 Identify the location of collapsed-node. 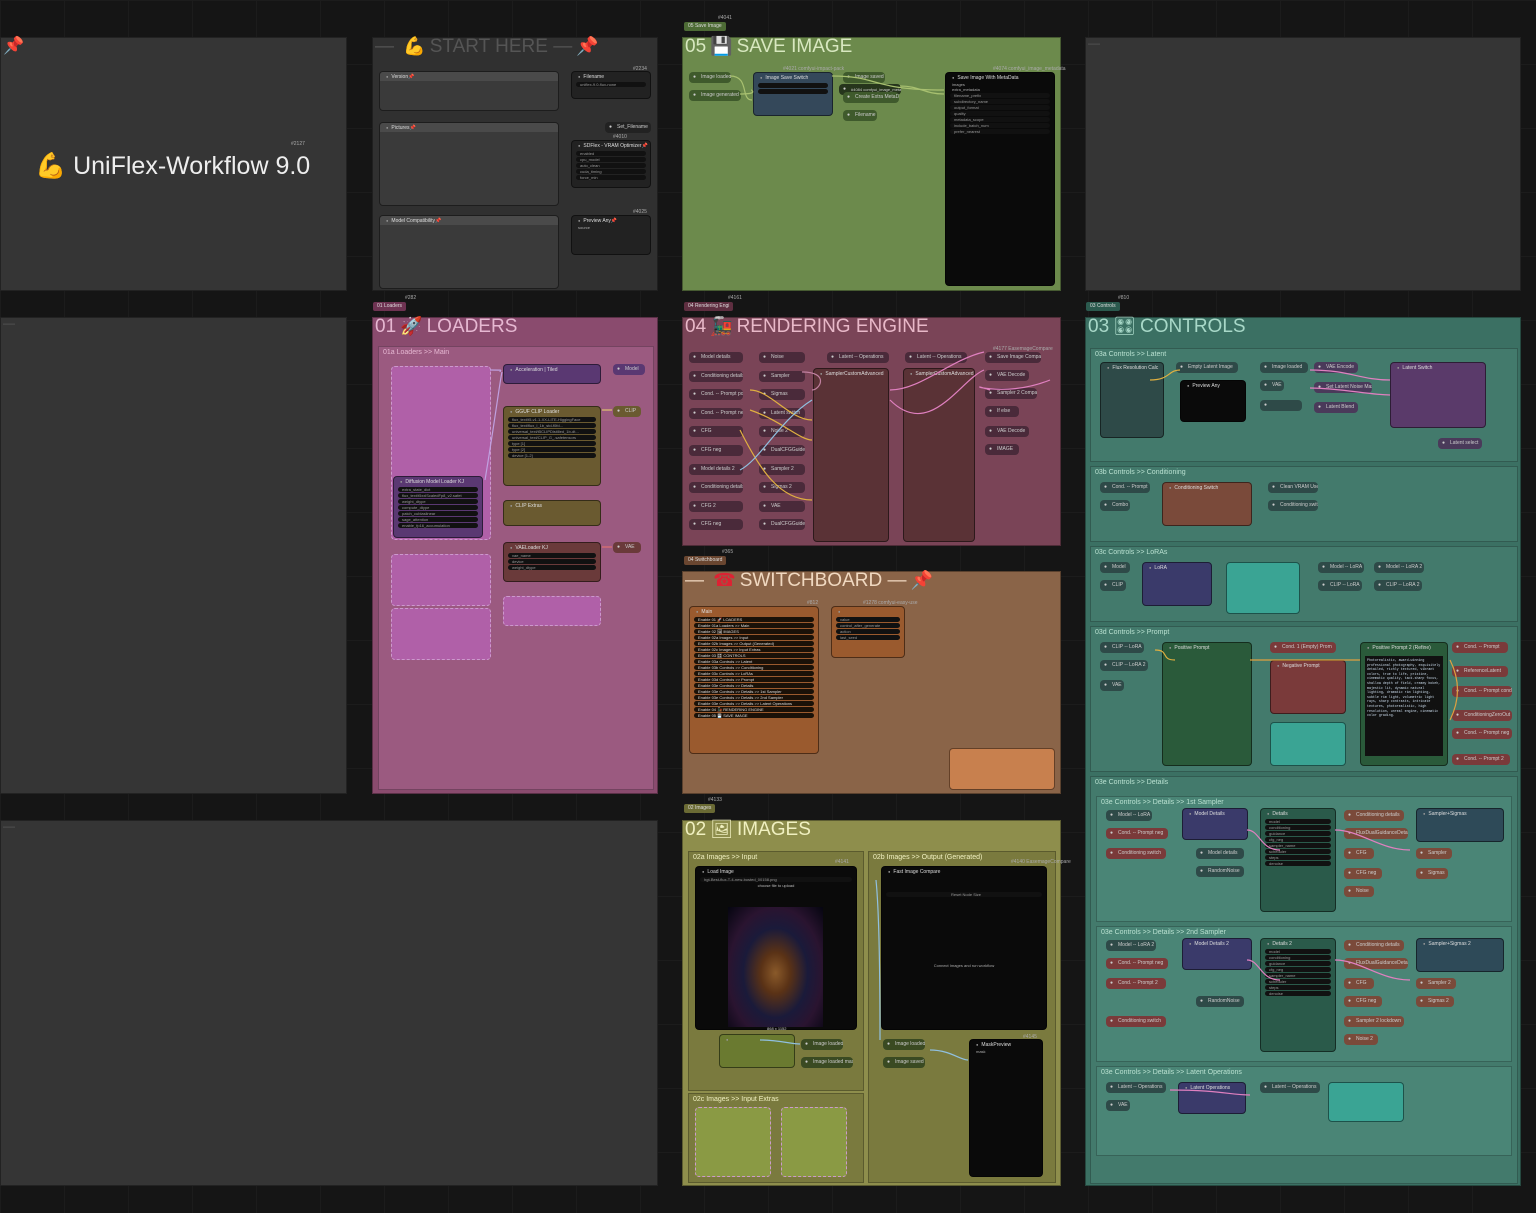
(1366, 1102).